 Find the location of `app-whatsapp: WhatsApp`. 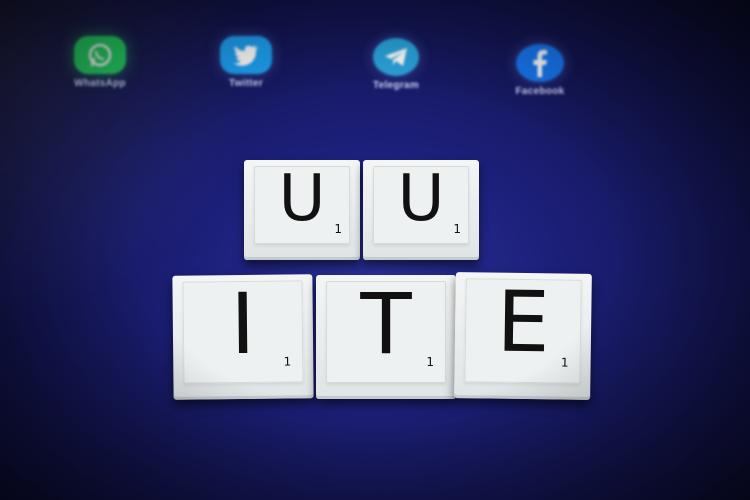

app-whatsapp: WhatsApp is located at coordinates (100, 62).